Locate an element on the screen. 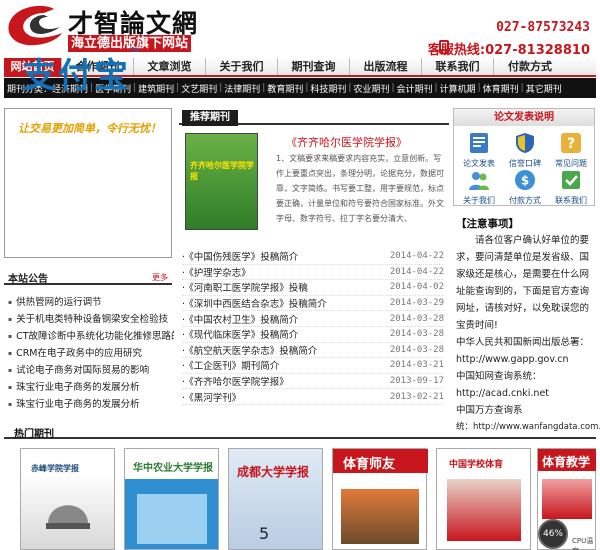  article-title: 《深圳中西医结合杂志》投稿简介 is located at coordinates (254, 303).